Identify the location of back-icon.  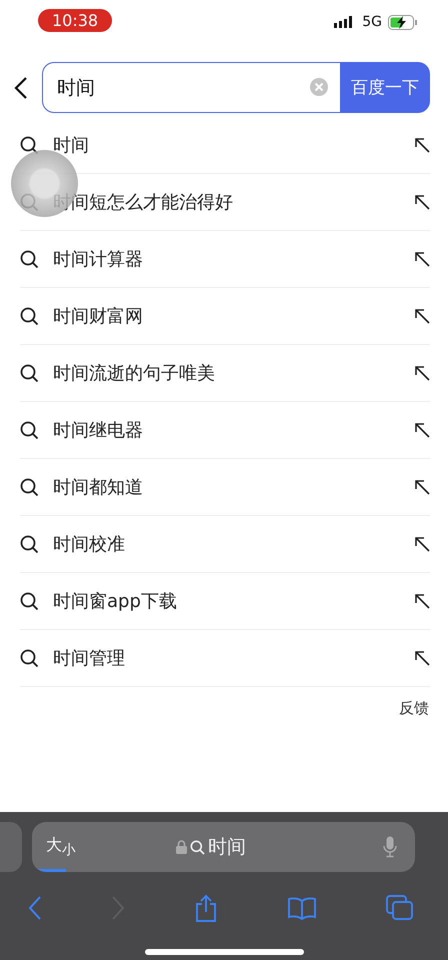
(35, 908).